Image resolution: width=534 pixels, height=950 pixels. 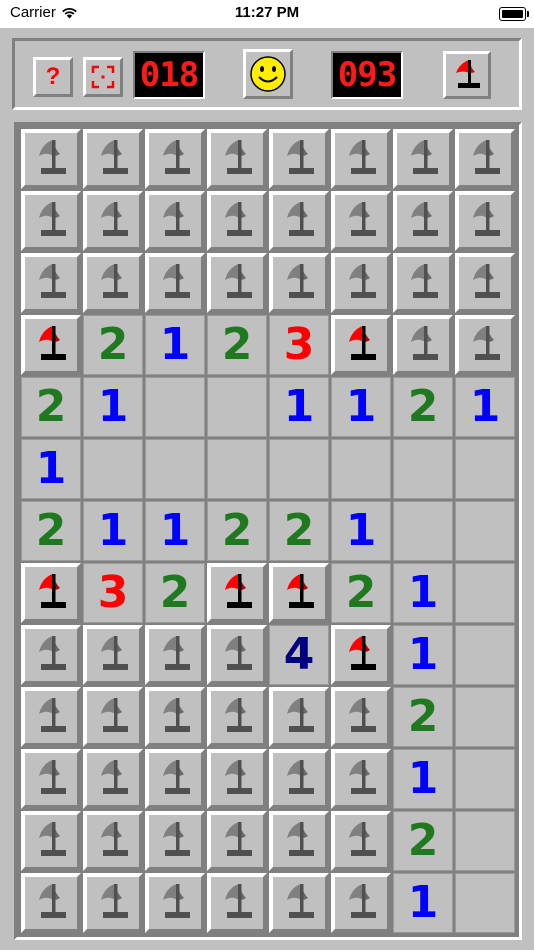 I want to click on cell-revealed: 4, so click(x=299, y=655).